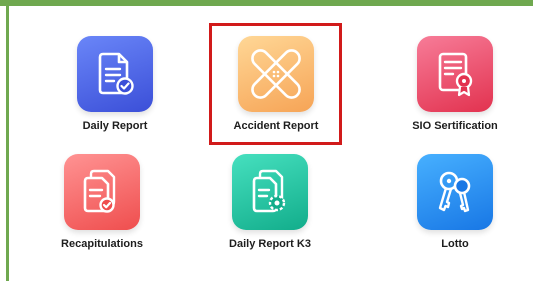 This screenshot has height=281, width=533. I want to click on menu-item-sio-sertification: SIO Sertification, so click(455, 88).